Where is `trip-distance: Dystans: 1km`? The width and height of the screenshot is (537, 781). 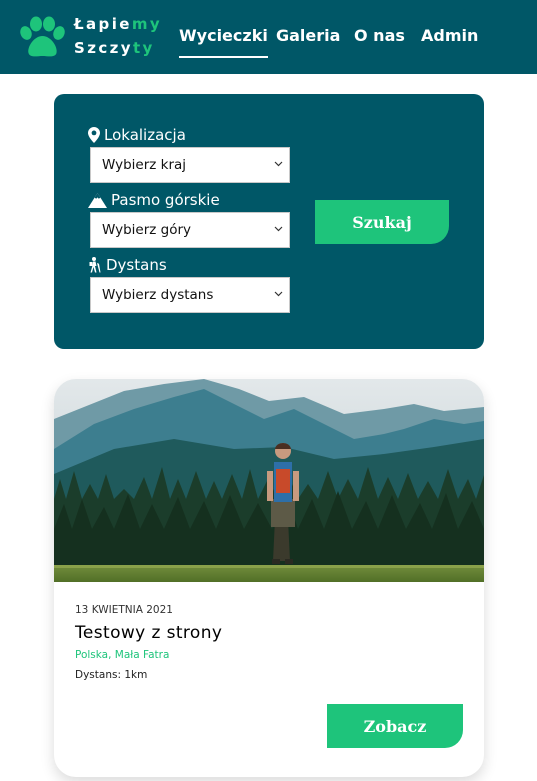
trip-distance: Dystans: 1km is located at coordinates (111, 675).